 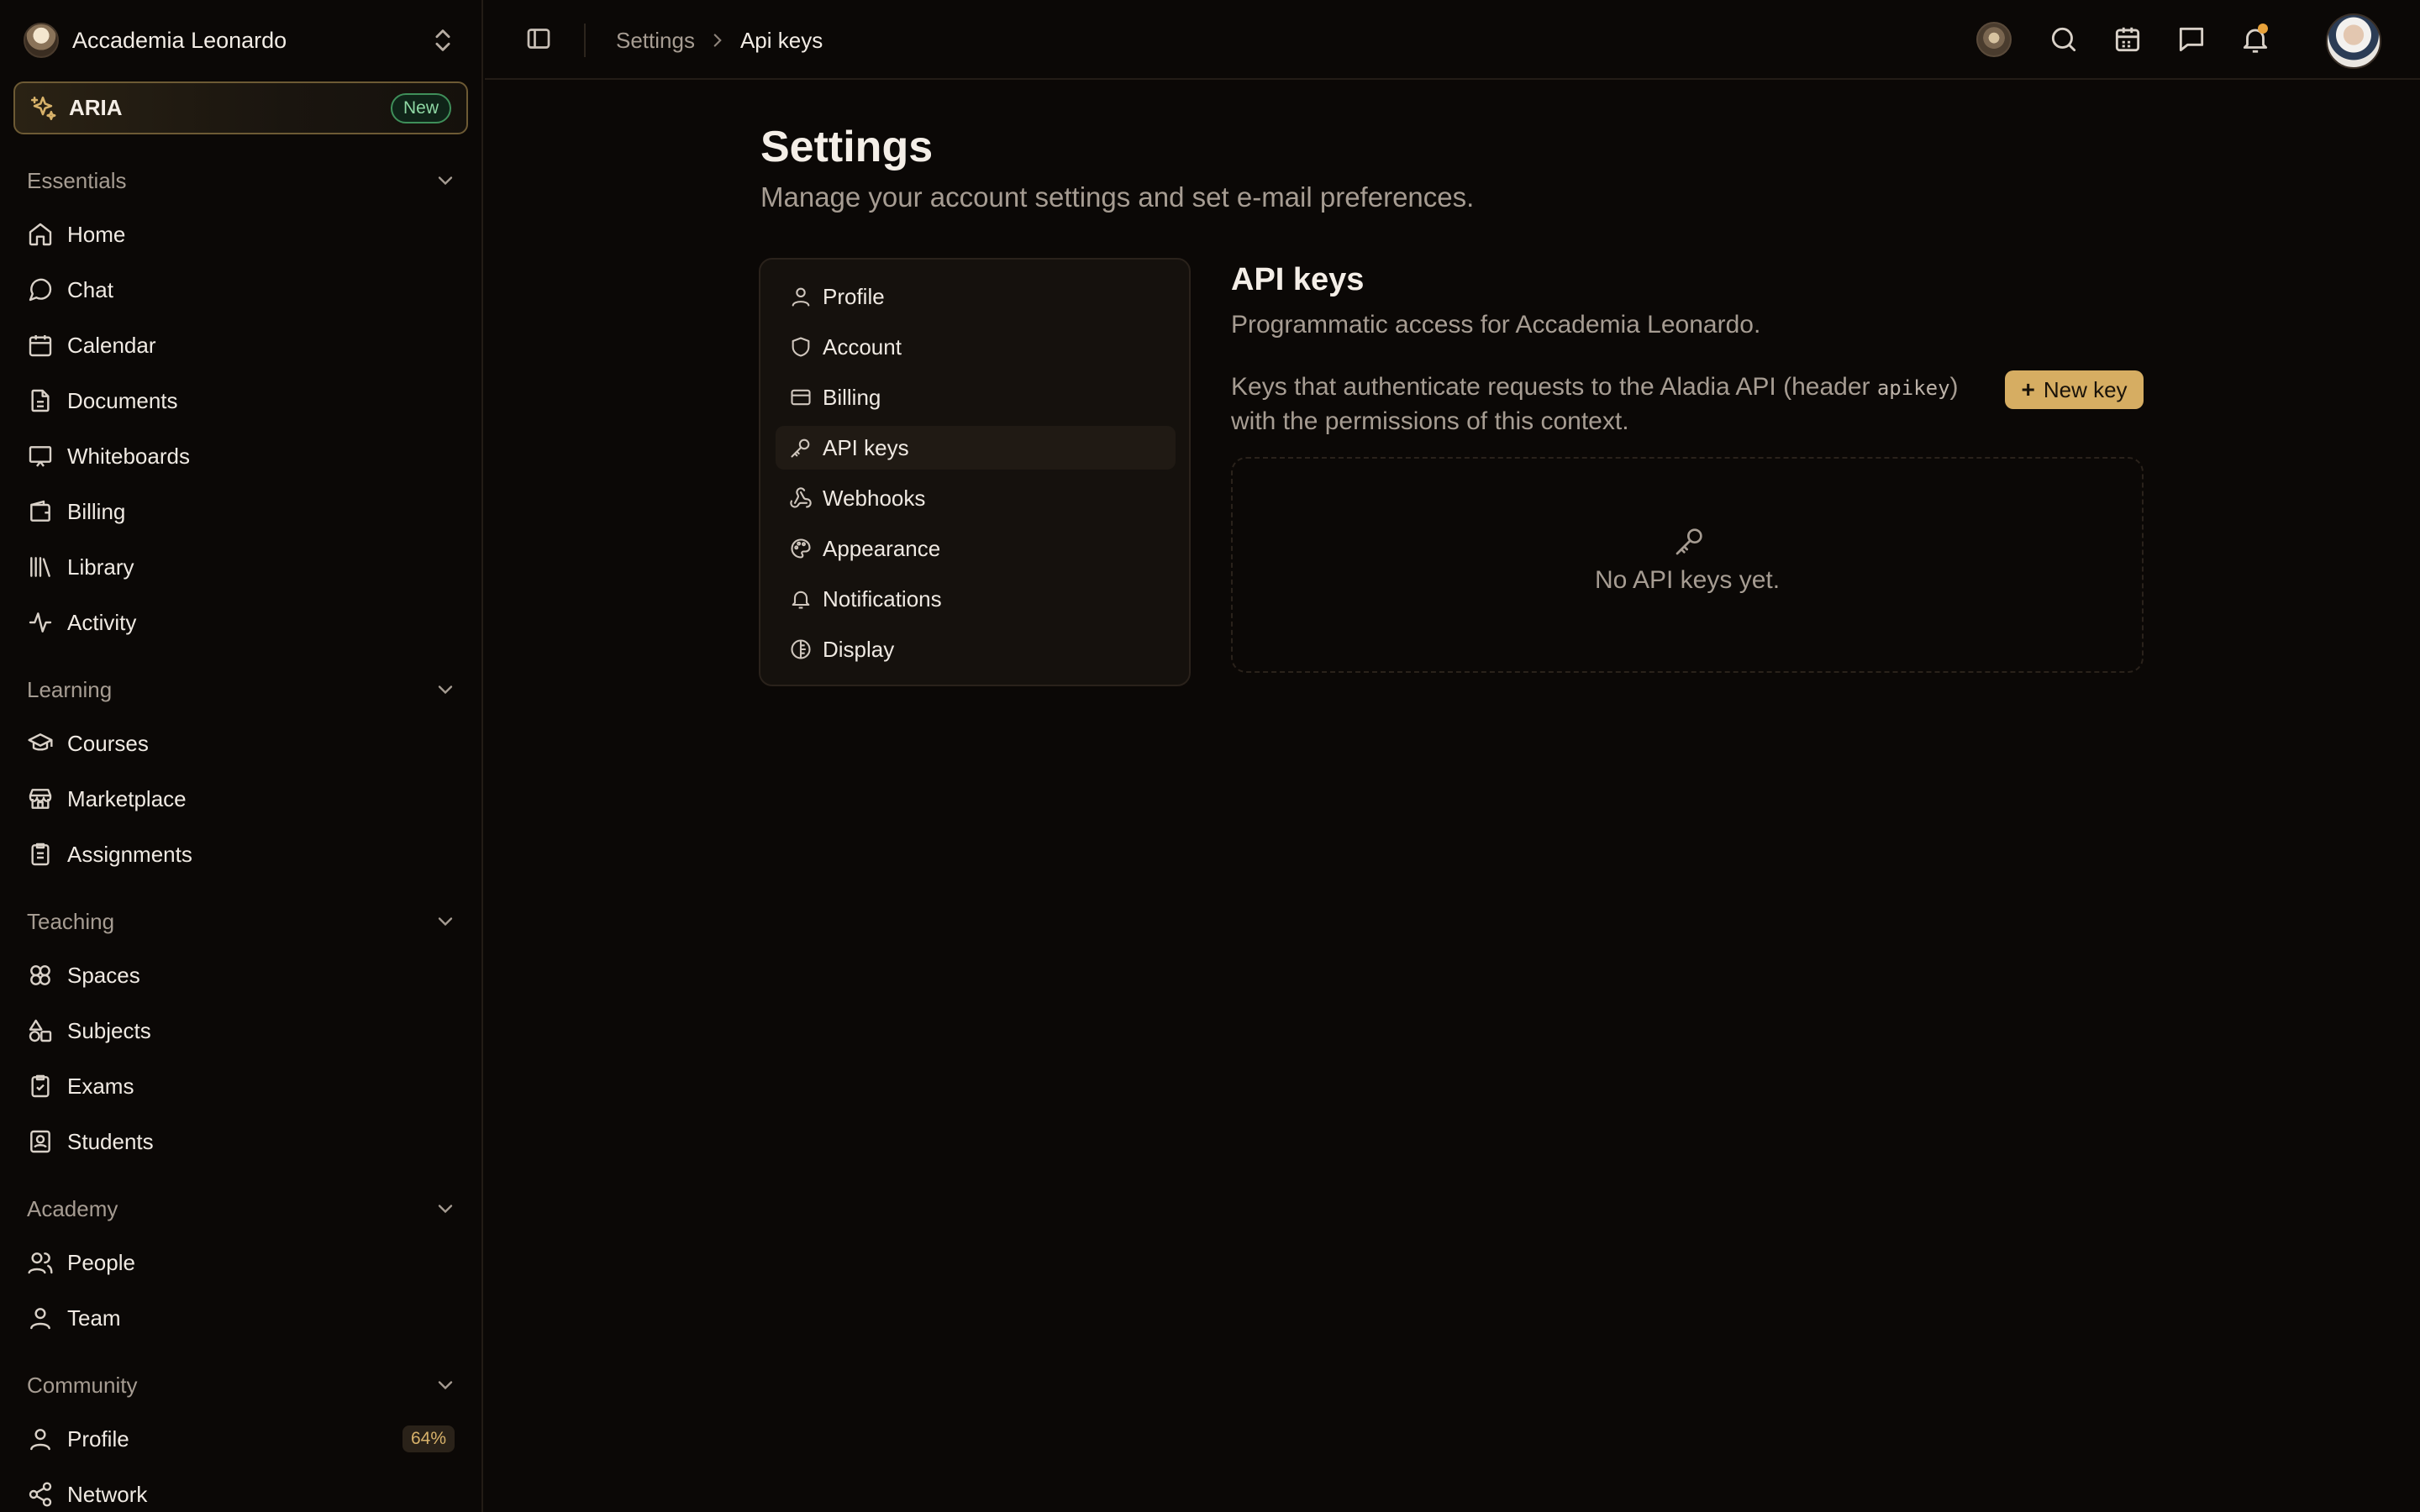 What do you see at coordinates (2028, 389) in the screenshot?
I see `plus-icon: +` at bounding box center [2028, 389].